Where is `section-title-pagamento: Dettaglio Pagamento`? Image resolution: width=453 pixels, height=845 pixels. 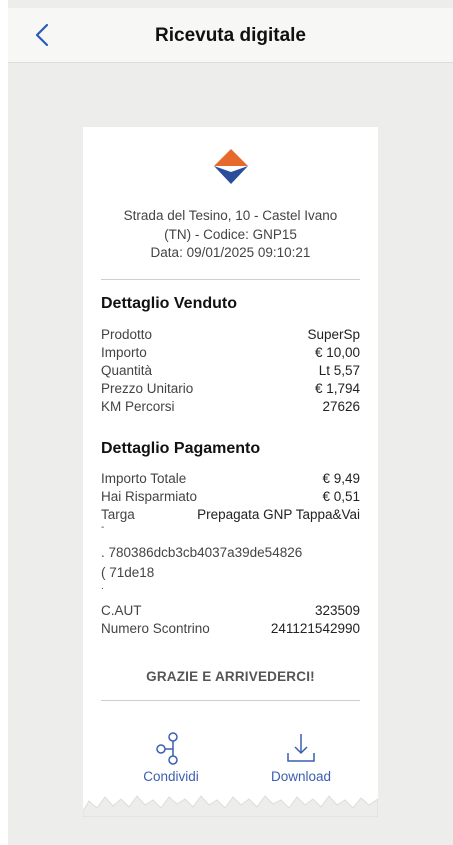 section-title-pagamento: Dettaglio Pagamento is located at coordinates (181, 448).